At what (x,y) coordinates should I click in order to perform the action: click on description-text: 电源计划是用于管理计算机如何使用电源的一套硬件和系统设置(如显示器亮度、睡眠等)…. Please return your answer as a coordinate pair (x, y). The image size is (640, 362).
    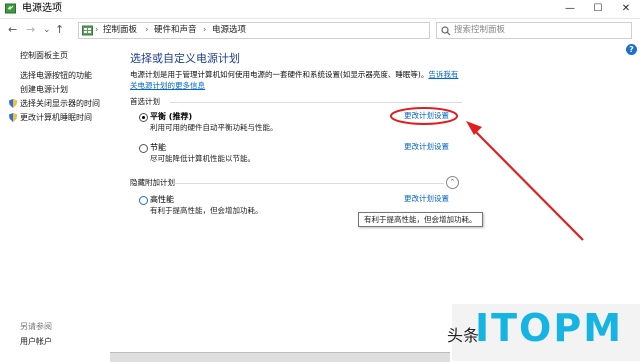
    Looking at the image, I should click on (279, 74).